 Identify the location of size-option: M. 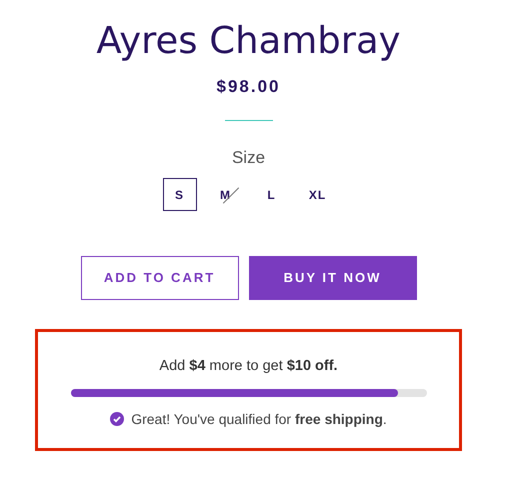
(225, 194).